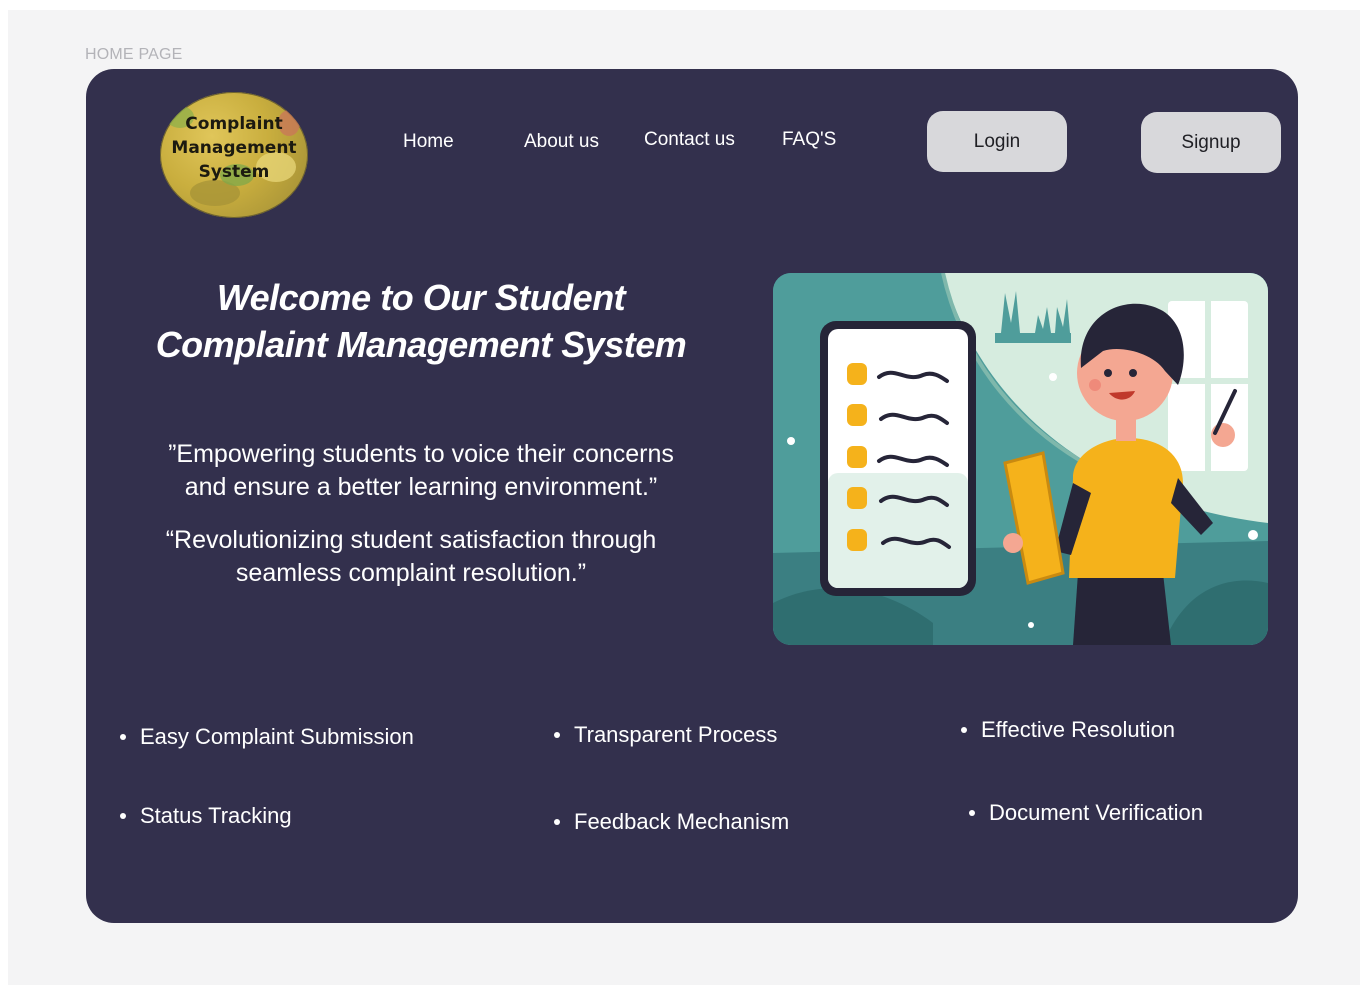 This screenshot has height=985, width=1368. I want to click on logo: Complaint Management System, so click(234, 155).